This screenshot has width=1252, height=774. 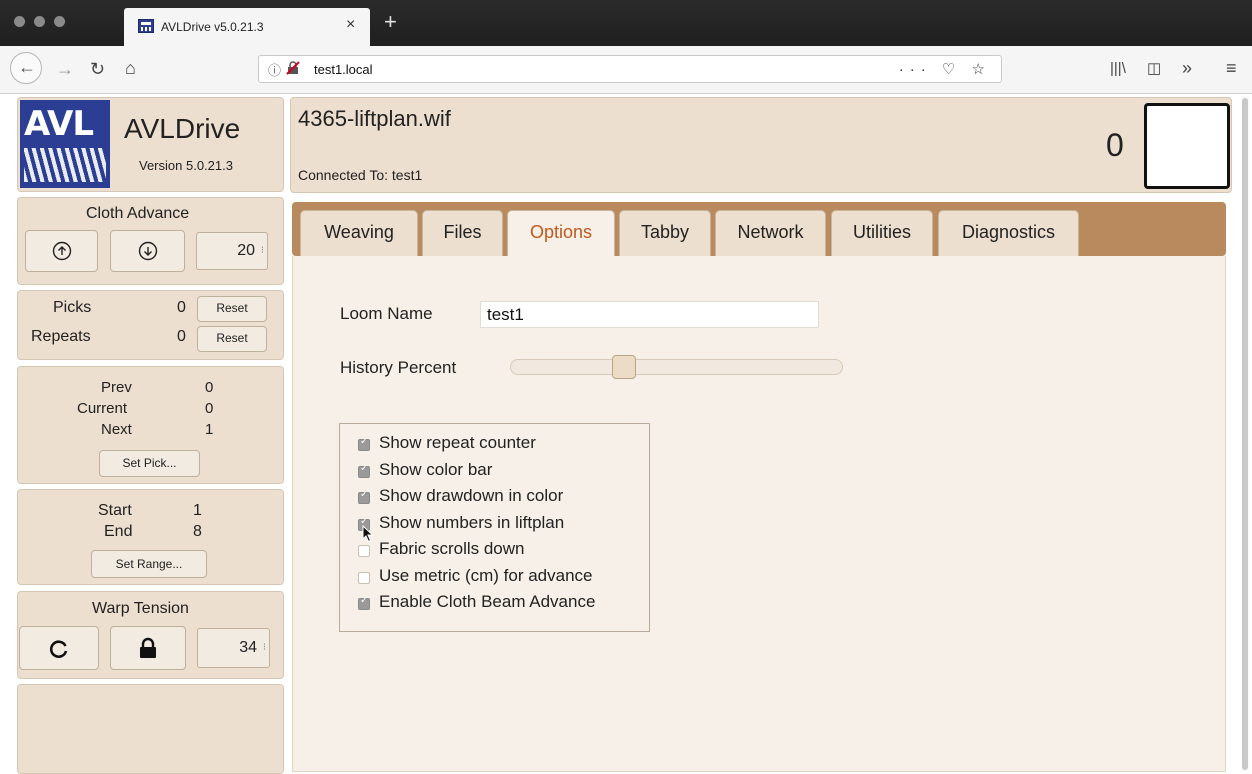 I want to click on cloth-advance-title: Cloth Advance, so click(x=138, y=213).